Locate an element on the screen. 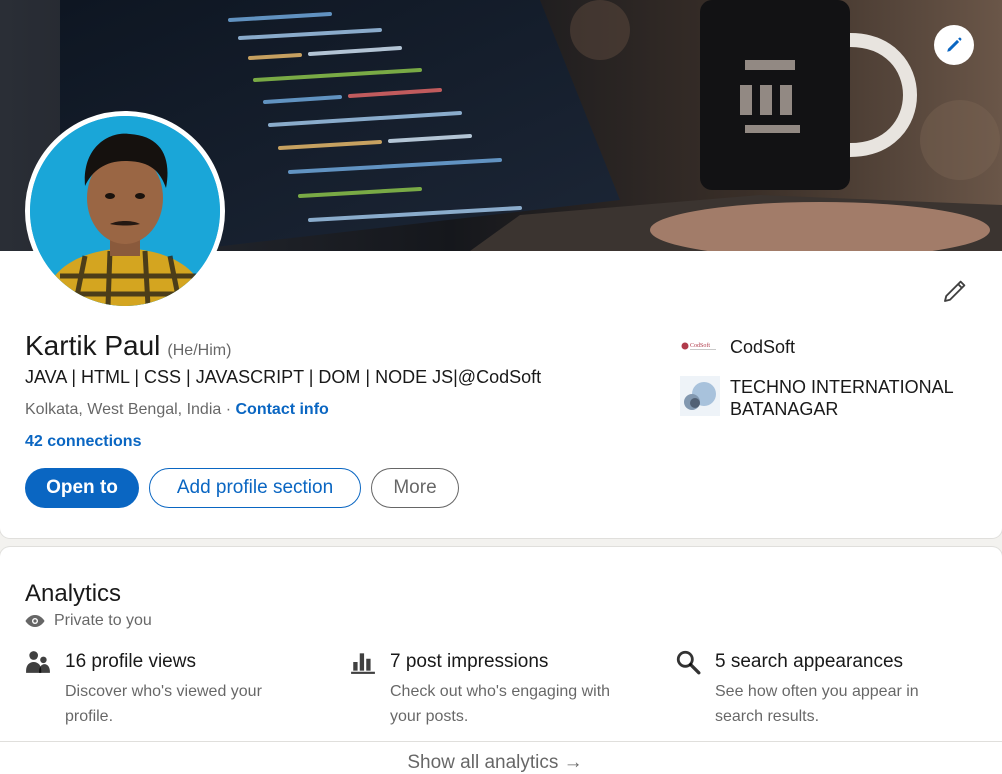  techno-logo is located at coordinates (700, 396).